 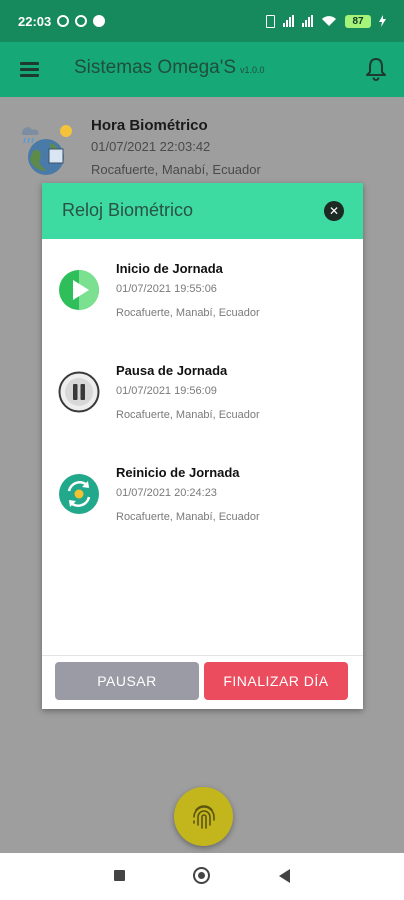 What do you see at coordinates (276, 681) in the screenshot?
I see `finish-day-button: FINALIZAR DÍA` at bounding box center [276, 681].